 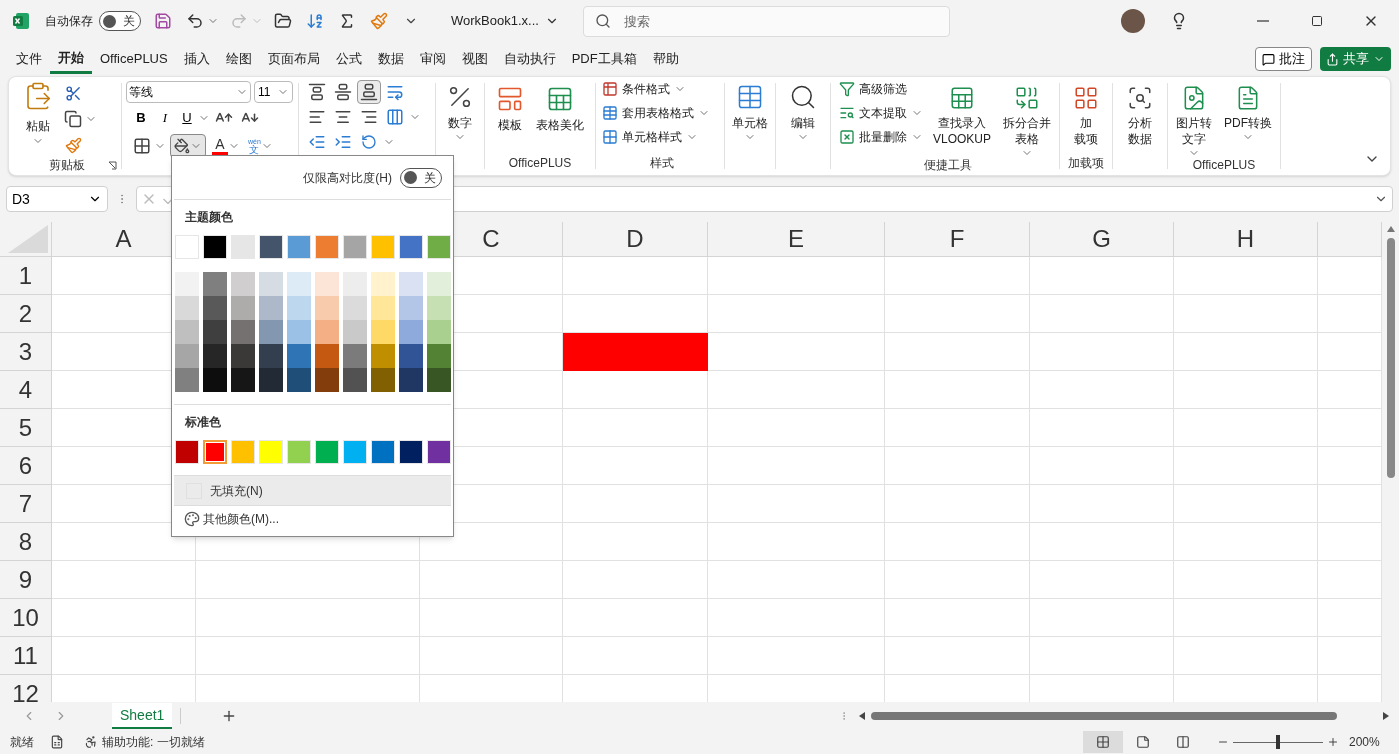 What do you see at coordinates (238, 59) in the screenshot?
I see `menu-tab: 绘图` at bounding box center [238, 59].